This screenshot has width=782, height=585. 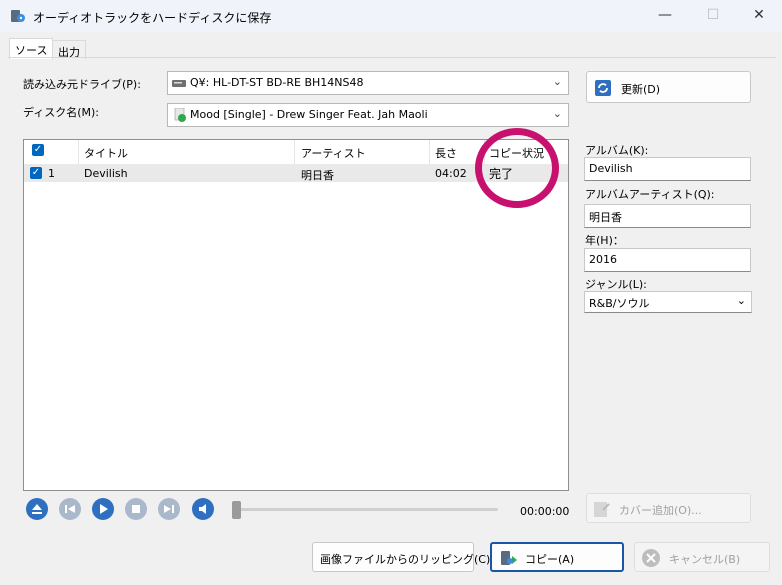 I want to click on tab-source: ソース, so click(x=31, y=48).